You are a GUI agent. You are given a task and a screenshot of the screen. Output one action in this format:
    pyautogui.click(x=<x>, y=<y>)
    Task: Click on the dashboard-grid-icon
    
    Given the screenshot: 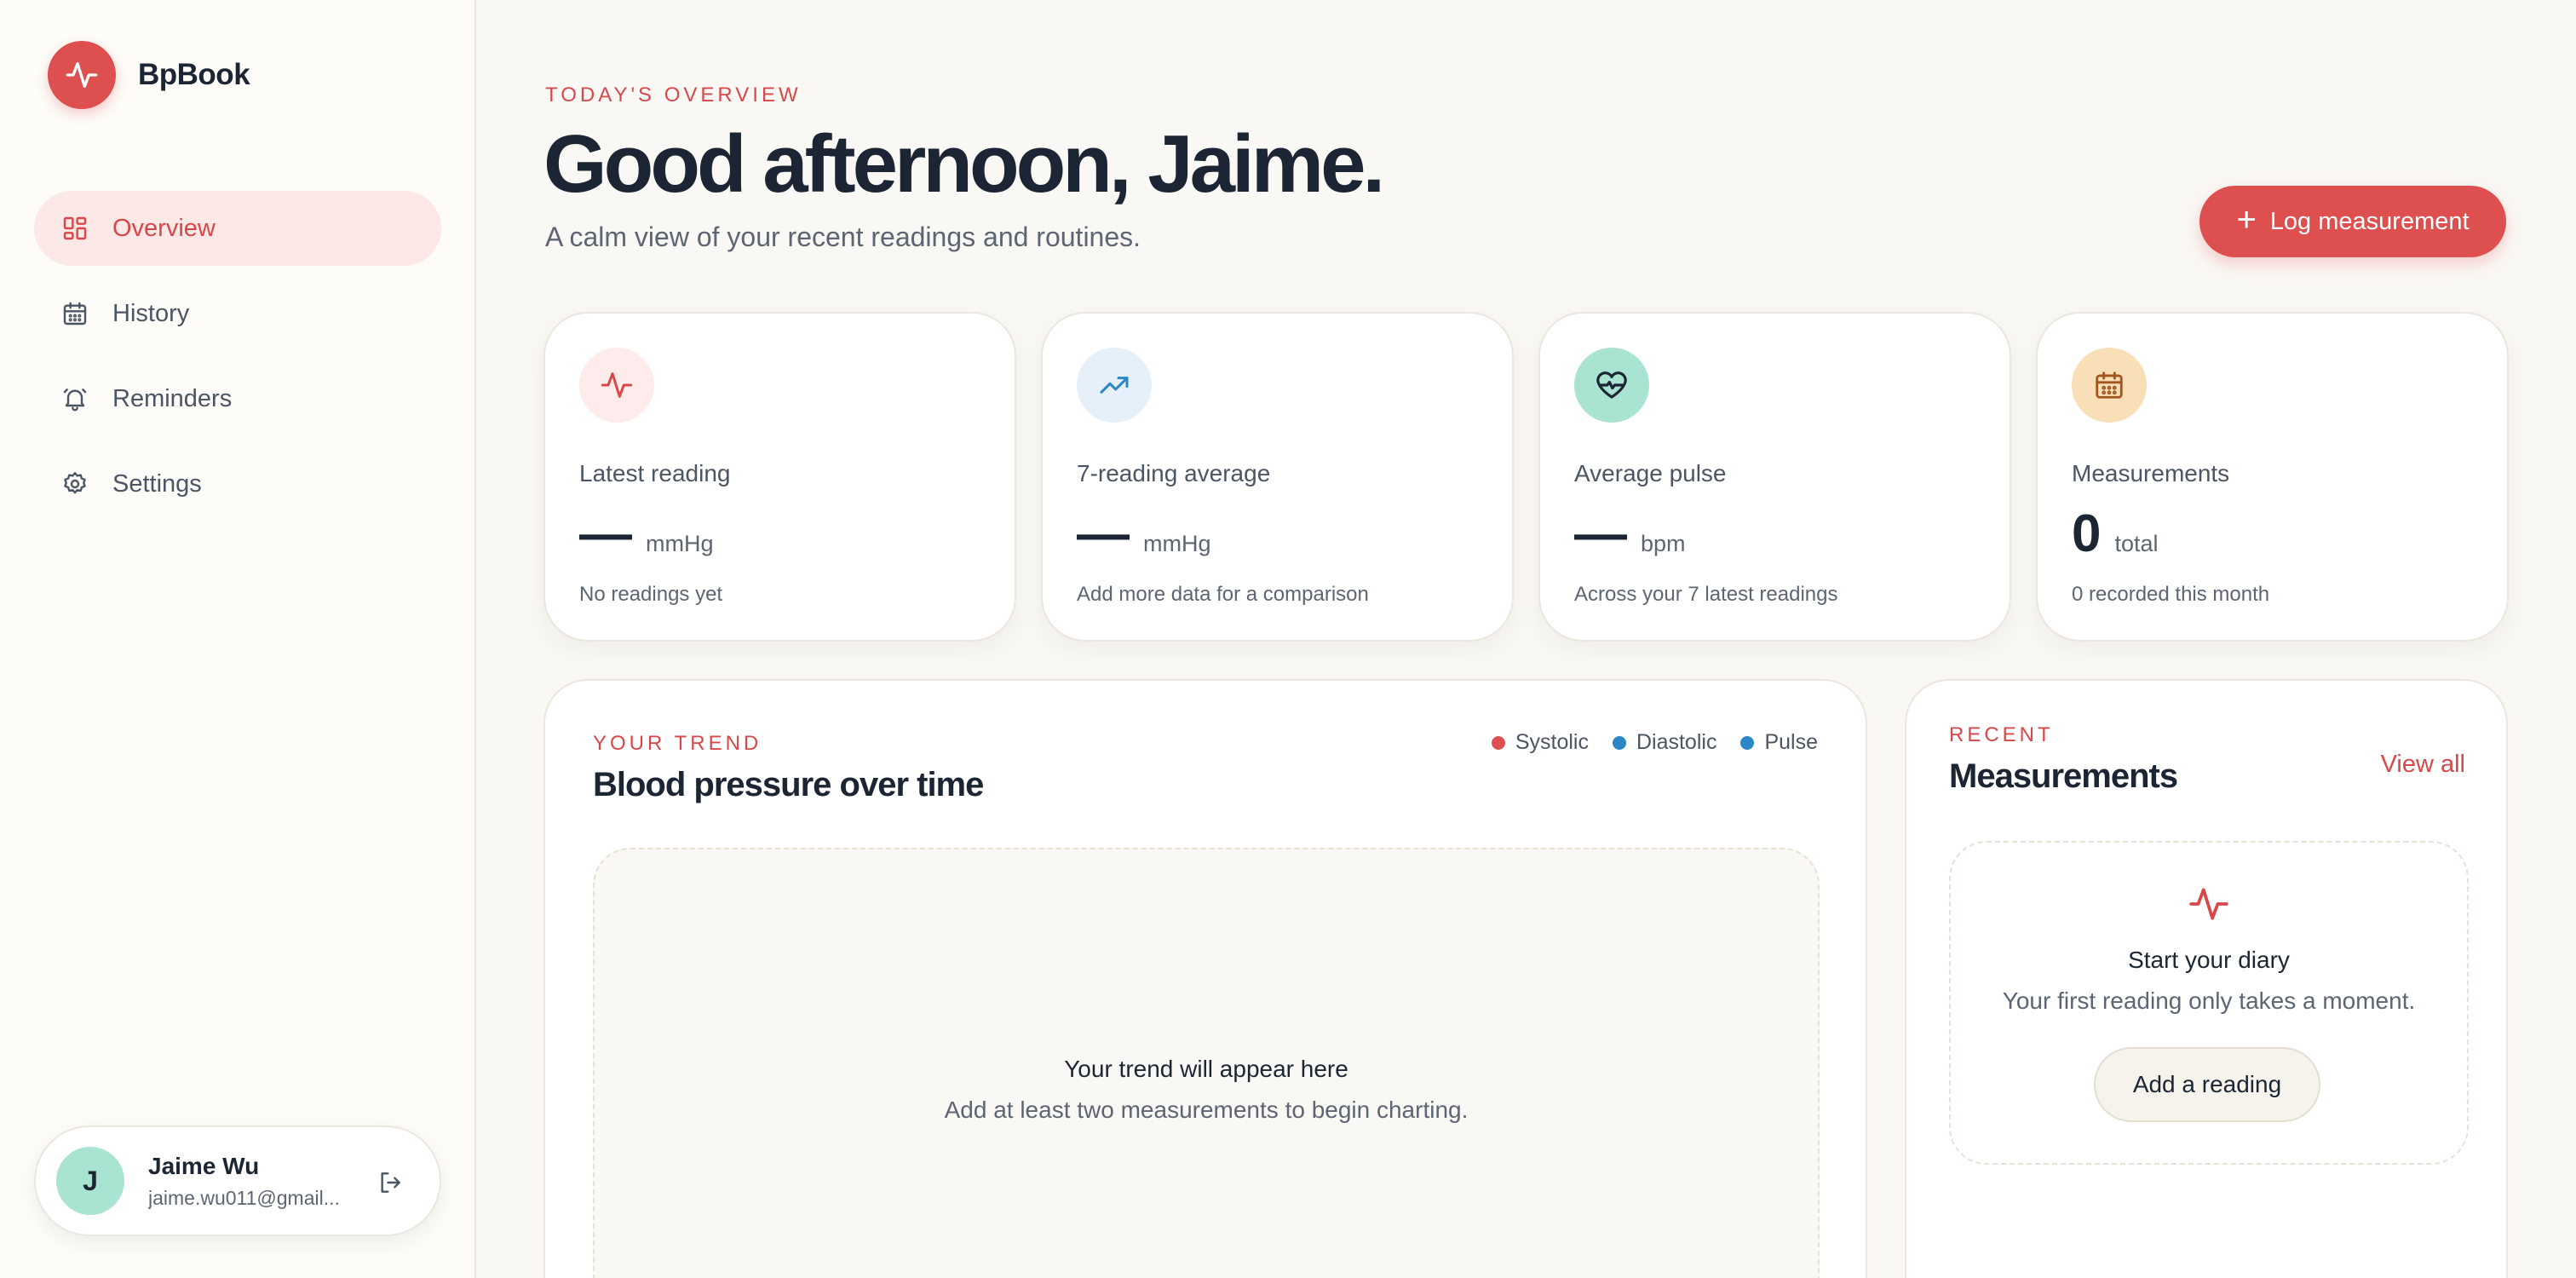 What is the action you would take?
    pyautogui.click(x=75, y=228)
    